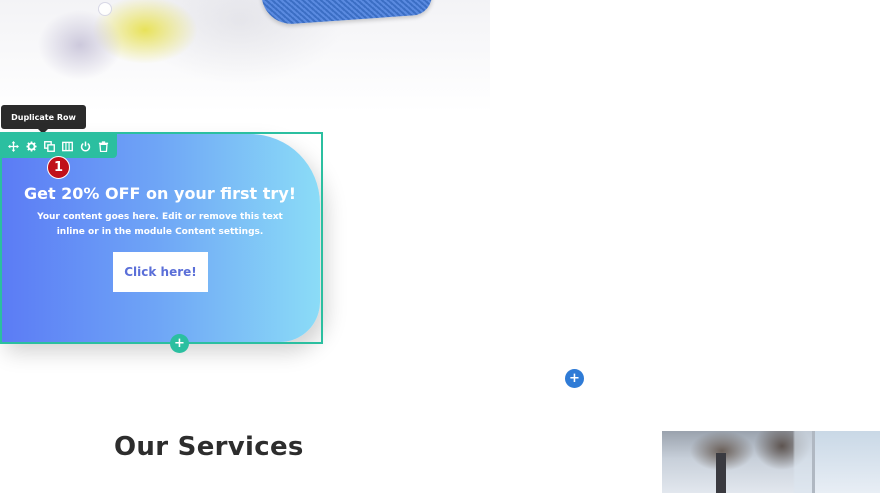 The image size is (880, 493). What do you see at coordinates (13, 146) in the screenshot?
I see `move-icon` at bounding box center [13, 146].